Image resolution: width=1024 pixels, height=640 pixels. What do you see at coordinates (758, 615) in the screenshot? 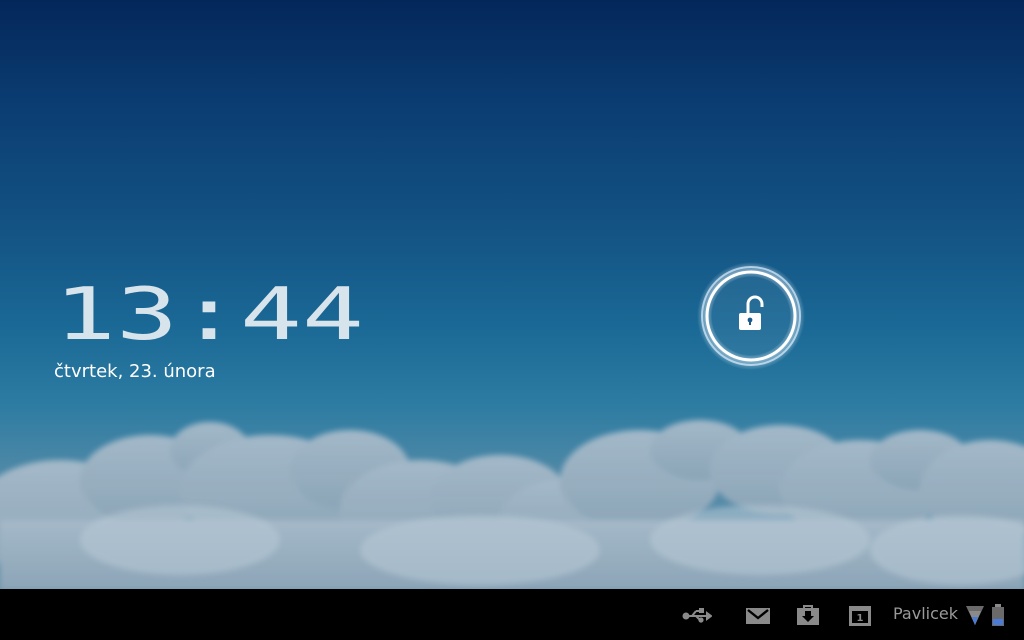
I see `gmail-icon` at bounding box center [758, 615].